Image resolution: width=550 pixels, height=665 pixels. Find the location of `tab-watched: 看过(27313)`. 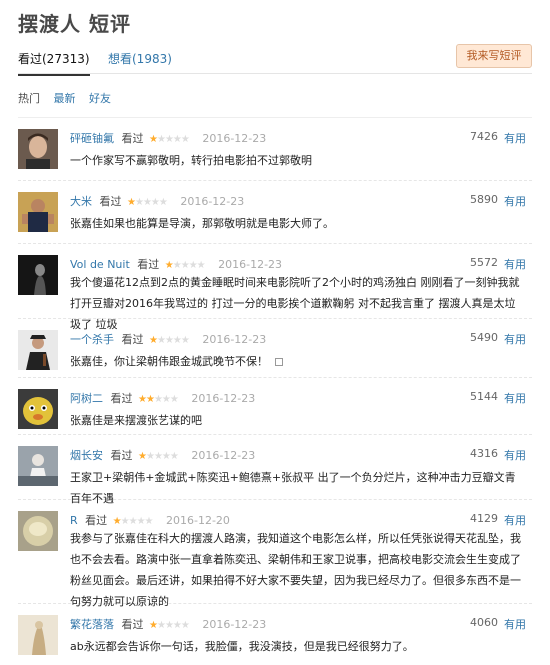

tab-watched: 看过(27313) is located at coordinates (54, 63).